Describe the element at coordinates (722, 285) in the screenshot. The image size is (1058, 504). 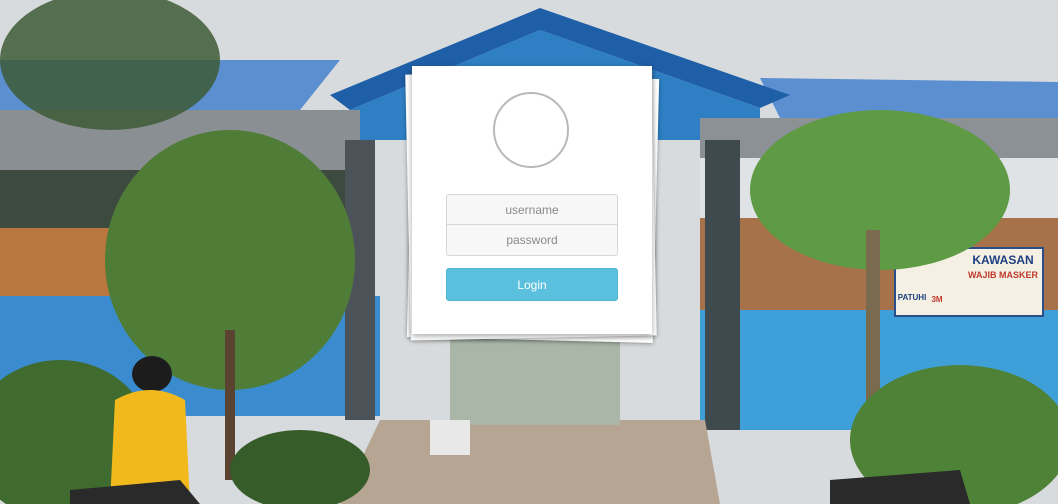
I see `gate-pillar-right` at that location.